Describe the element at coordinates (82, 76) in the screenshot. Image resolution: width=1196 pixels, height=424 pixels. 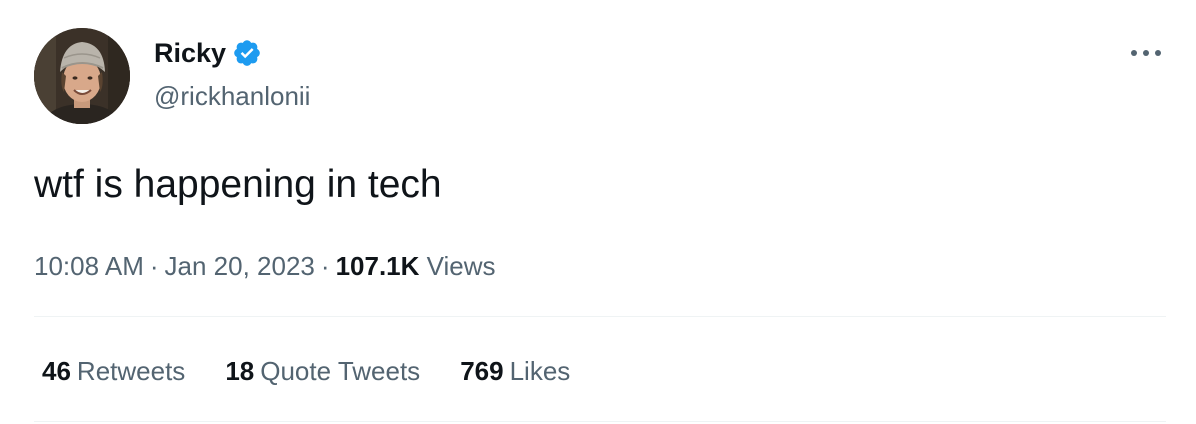
I see `avatar` at that location.